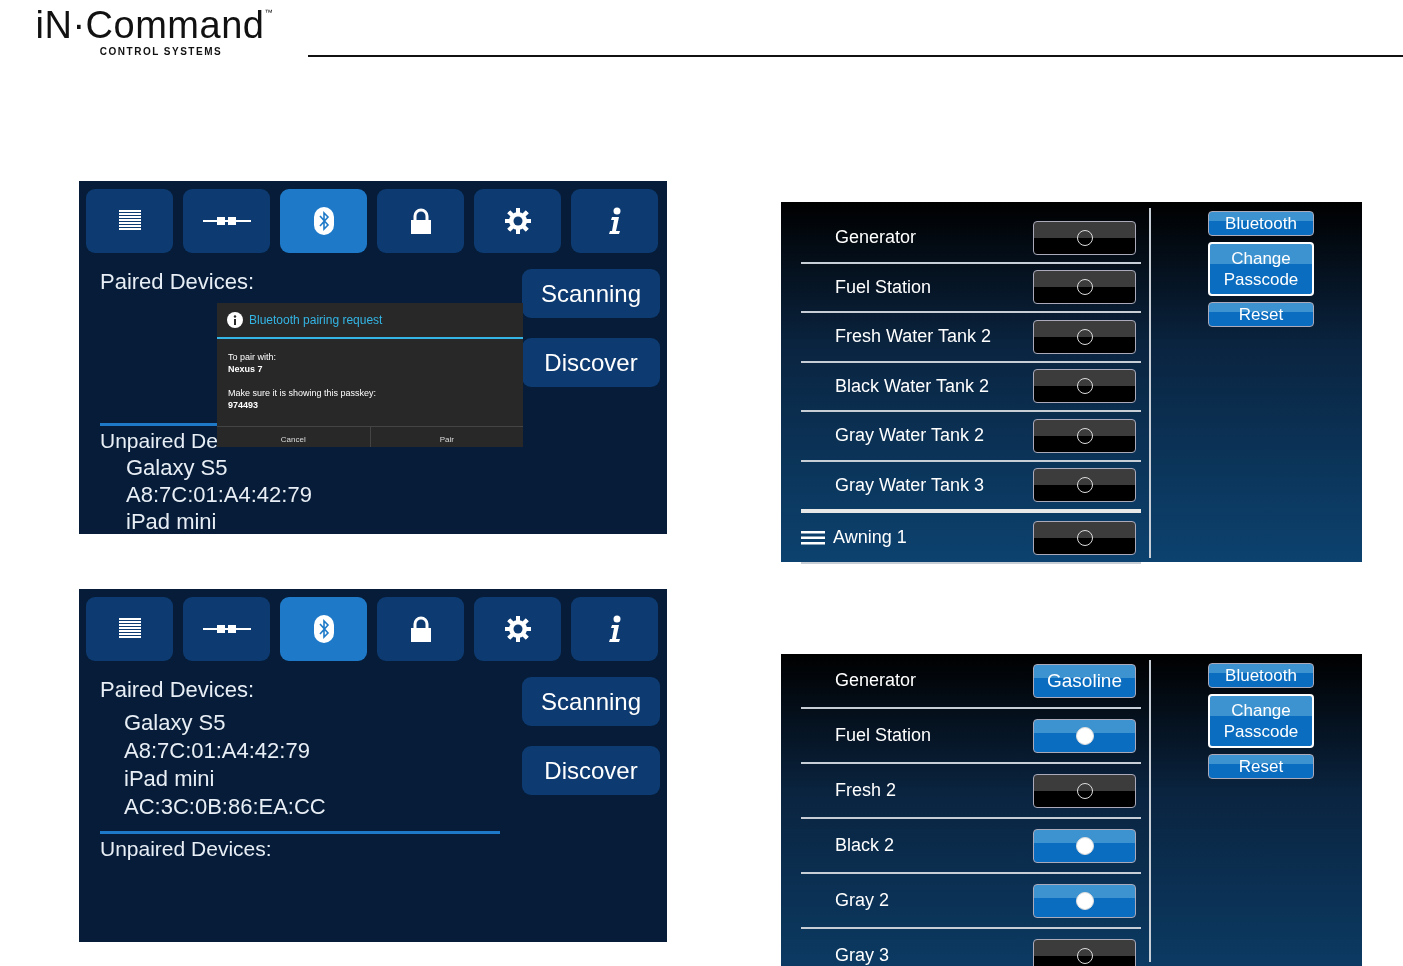 This screenshot has height=966, width=1403. What do you see at coordinates (150, 25) in the screenshot?
I see `logo-wordmark: iN·Command` at bounding box center [150, 25].